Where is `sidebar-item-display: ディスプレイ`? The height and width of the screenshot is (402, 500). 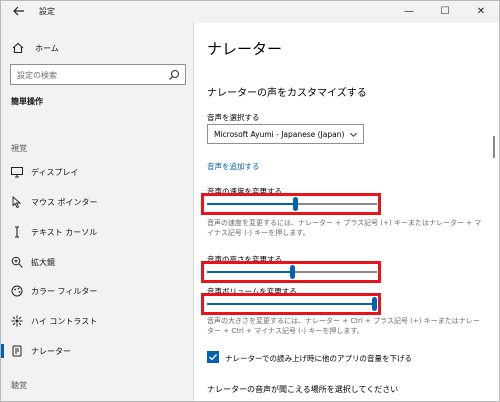 sidebar-item-display: ディスプレイ is located at coordinates (97, 172).